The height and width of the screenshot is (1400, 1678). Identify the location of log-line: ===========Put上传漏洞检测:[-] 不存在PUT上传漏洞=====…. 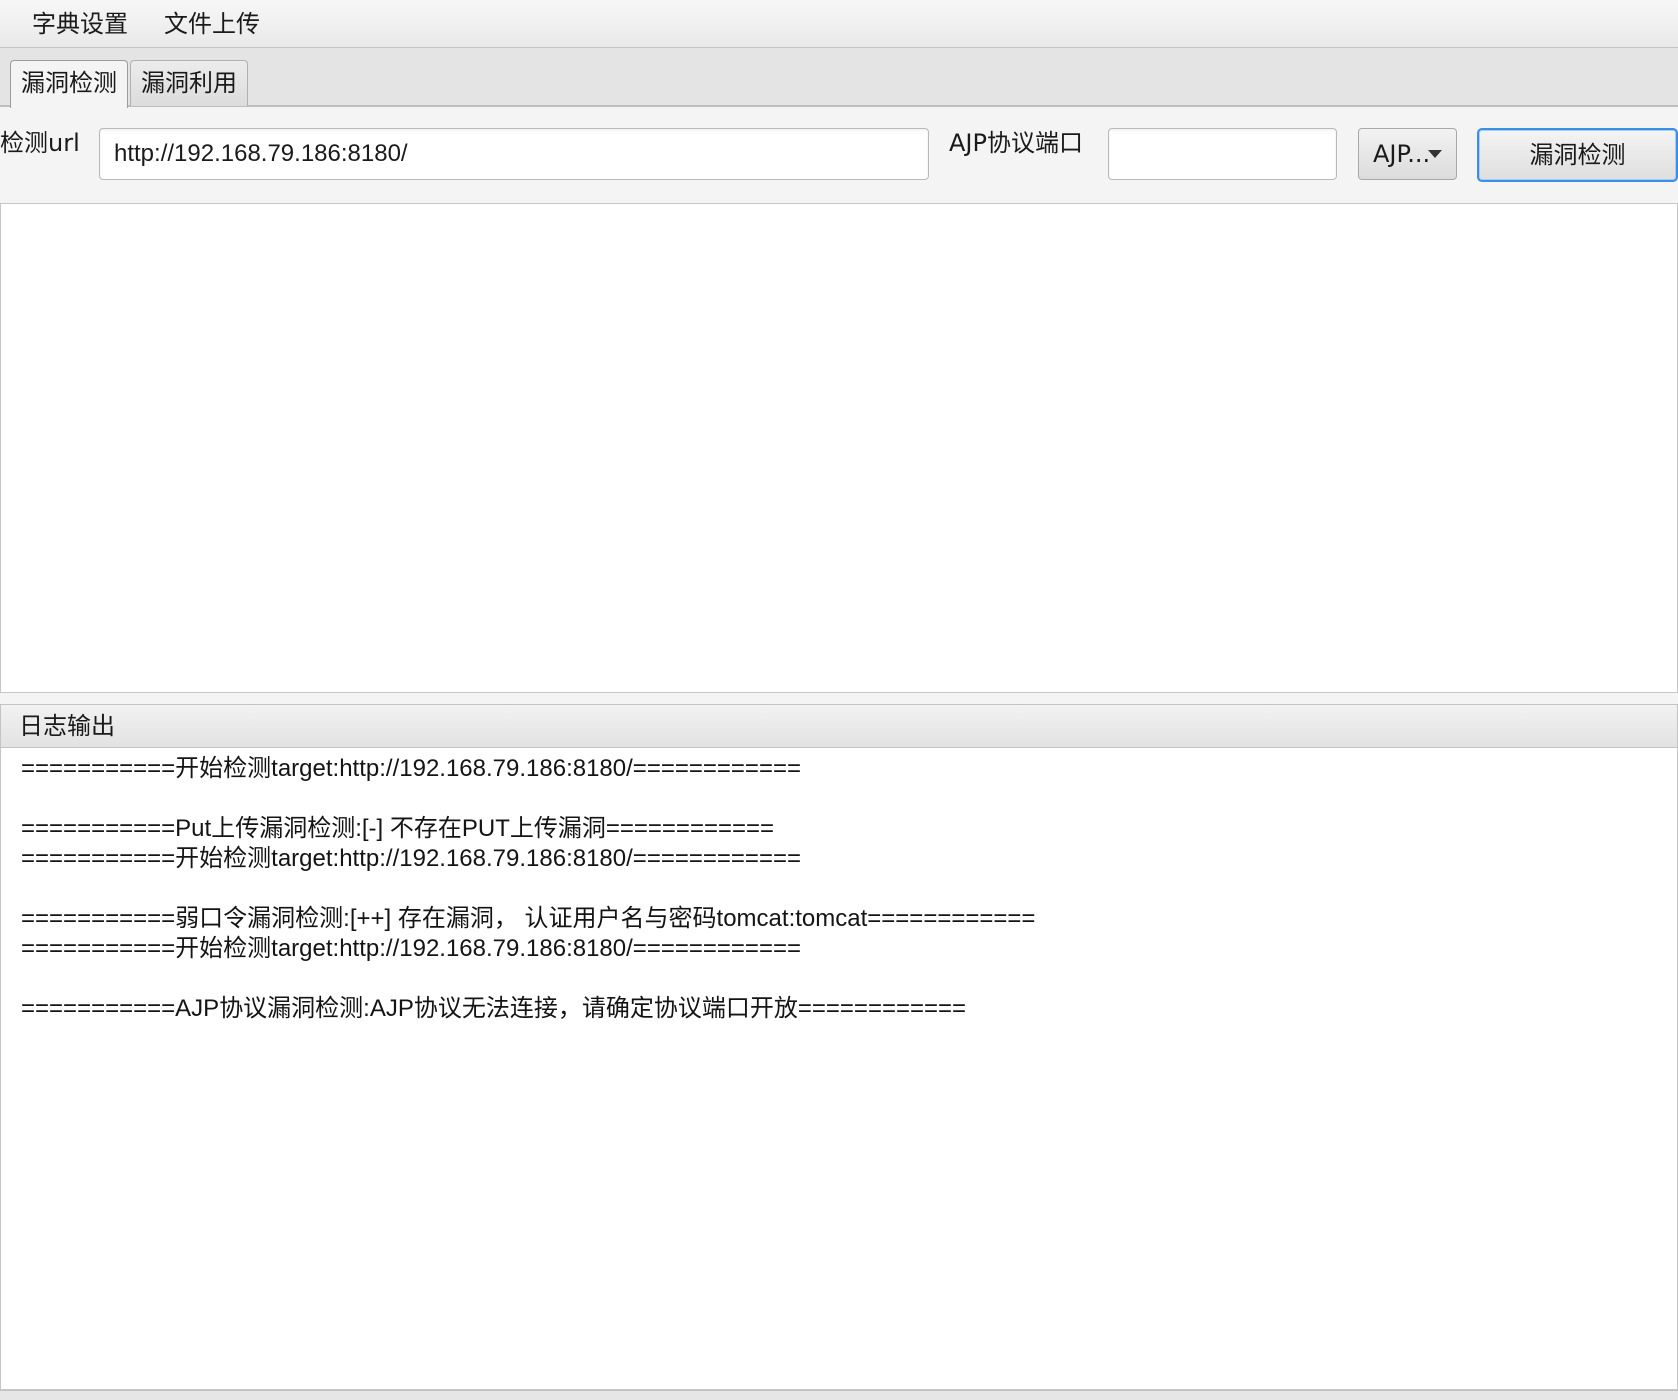
(398, 828).